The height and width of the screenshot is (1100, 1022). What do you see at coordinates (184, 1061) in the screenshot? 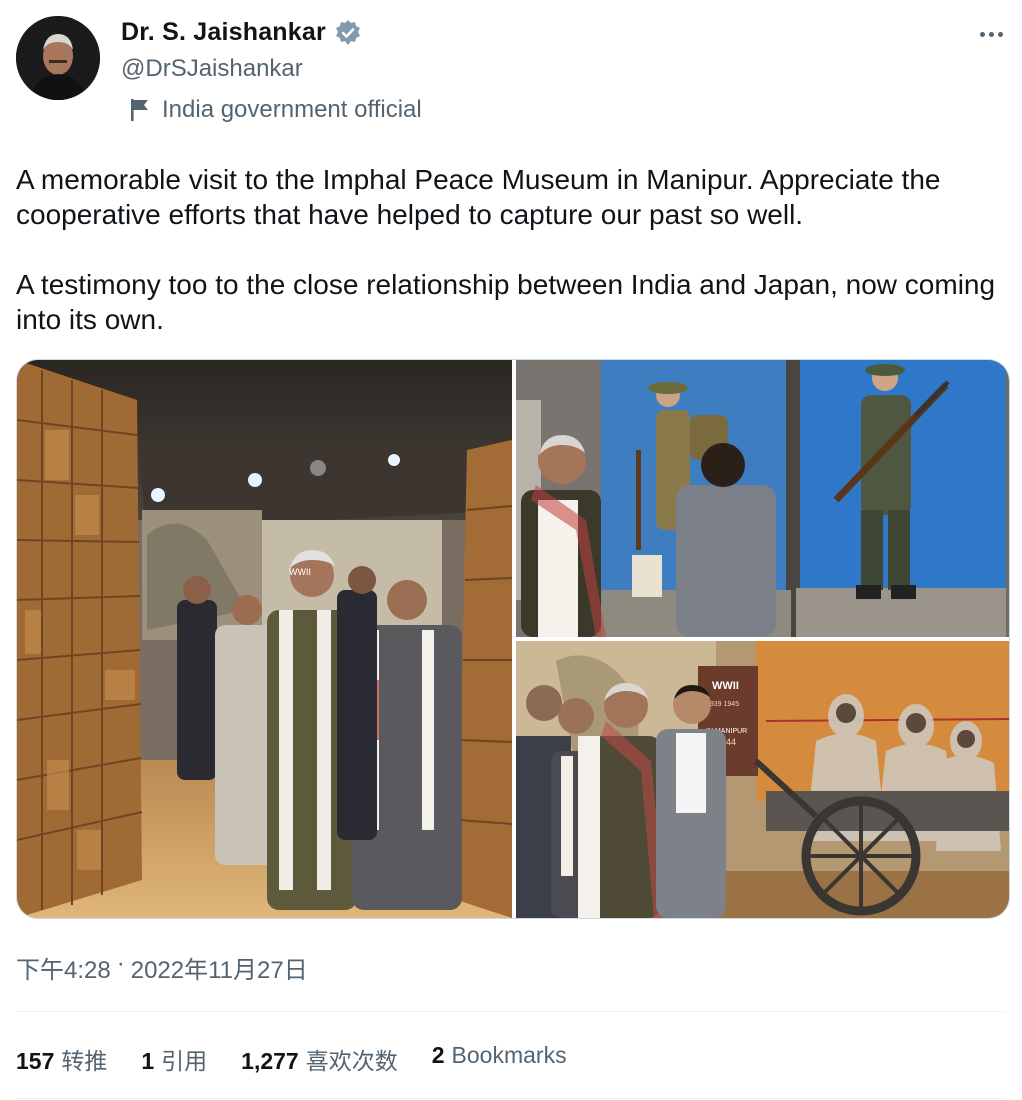
I see `quotes-label: 引用` at bounding box center [184, 1061].